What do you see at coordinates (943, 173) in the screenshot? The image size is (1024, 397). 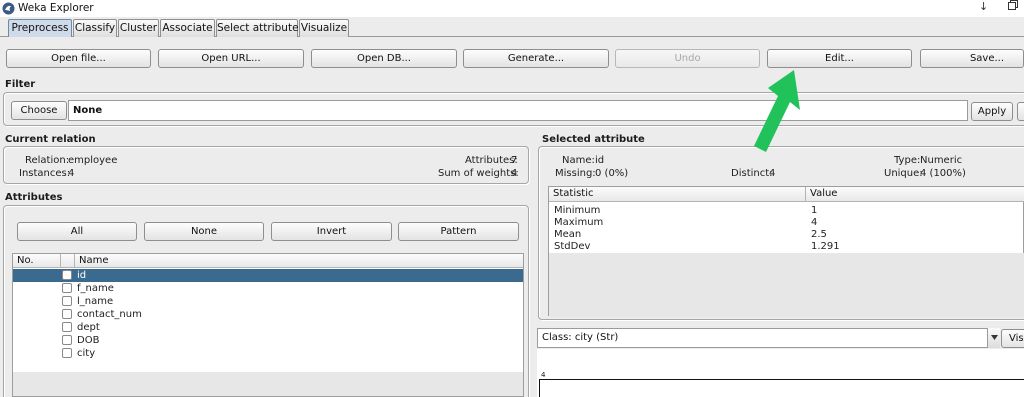 I see `unique-value: 4 (100%)` at bounding box center [943, 173].